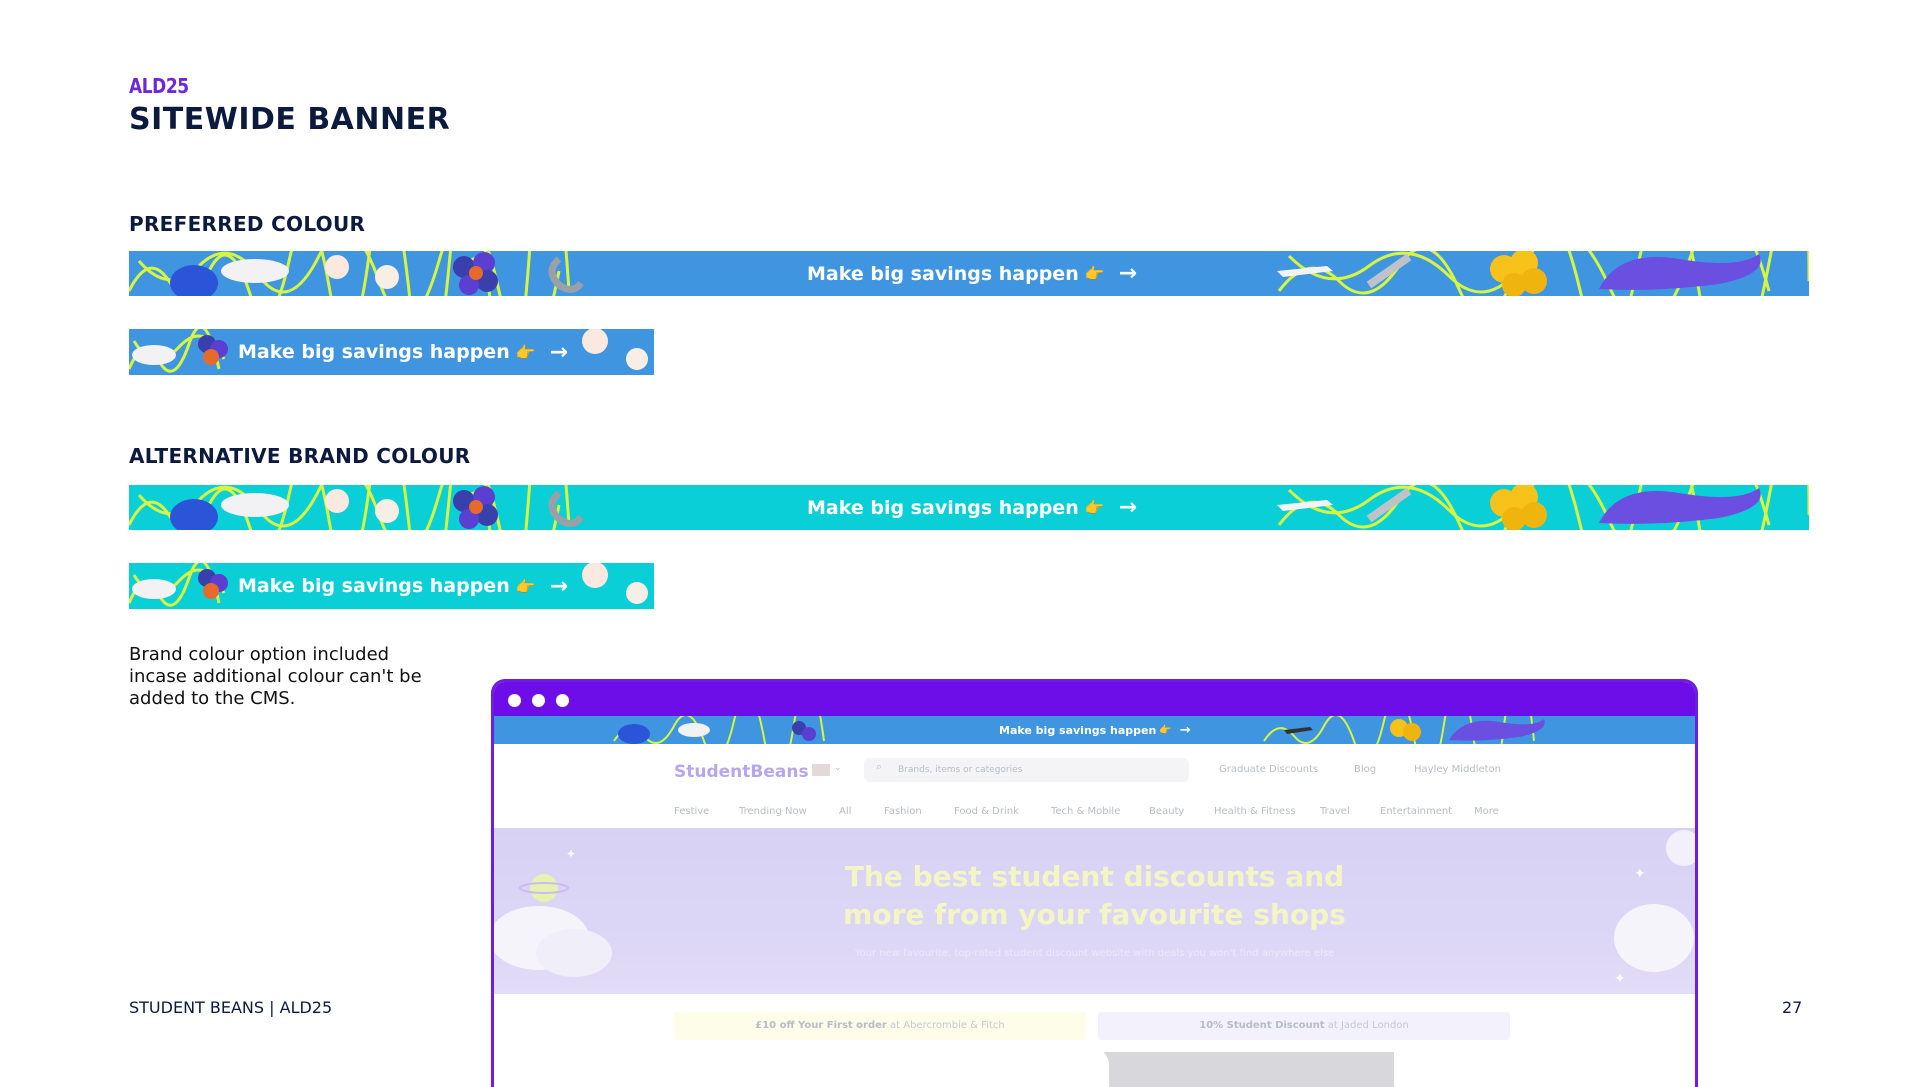 The height and width of the screenshot is (1087, 1920). I want to click on deal-card-jaded-london: 10% Student Discount at Jaded London, so click(1304, 1026).